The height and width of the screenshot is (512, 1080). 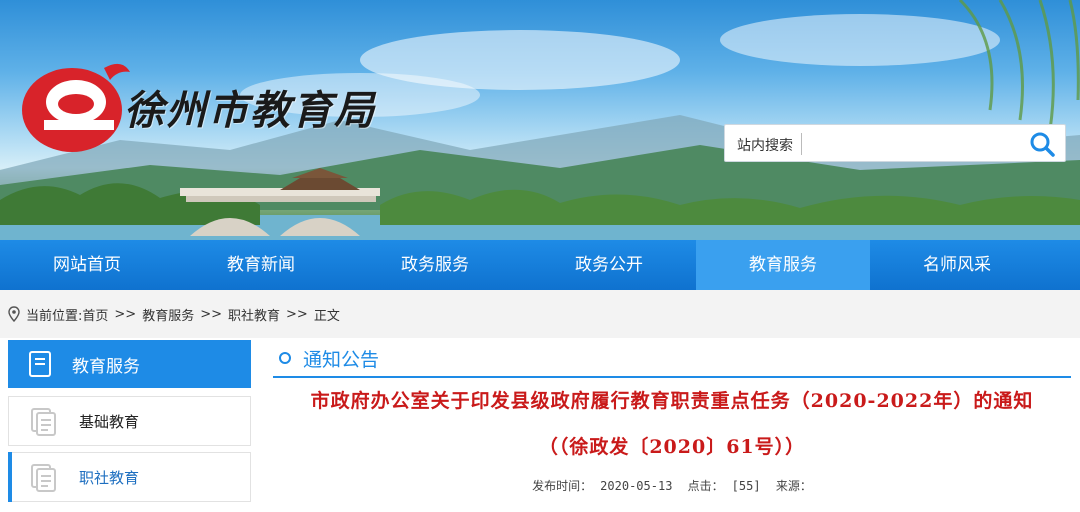 I want to click on article-meta: 发布时间： 2020-05-13 点击： [55] 来源：, so click(x=672, y=485).